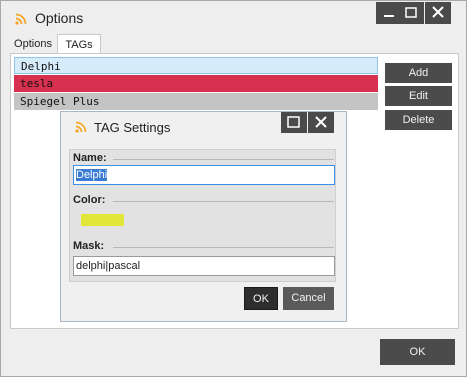 The image size is (467, 377). Describe the element at coordinates (308, 298) in the screenshot. I see `dialog-cancel-button: Cancel` at that location.